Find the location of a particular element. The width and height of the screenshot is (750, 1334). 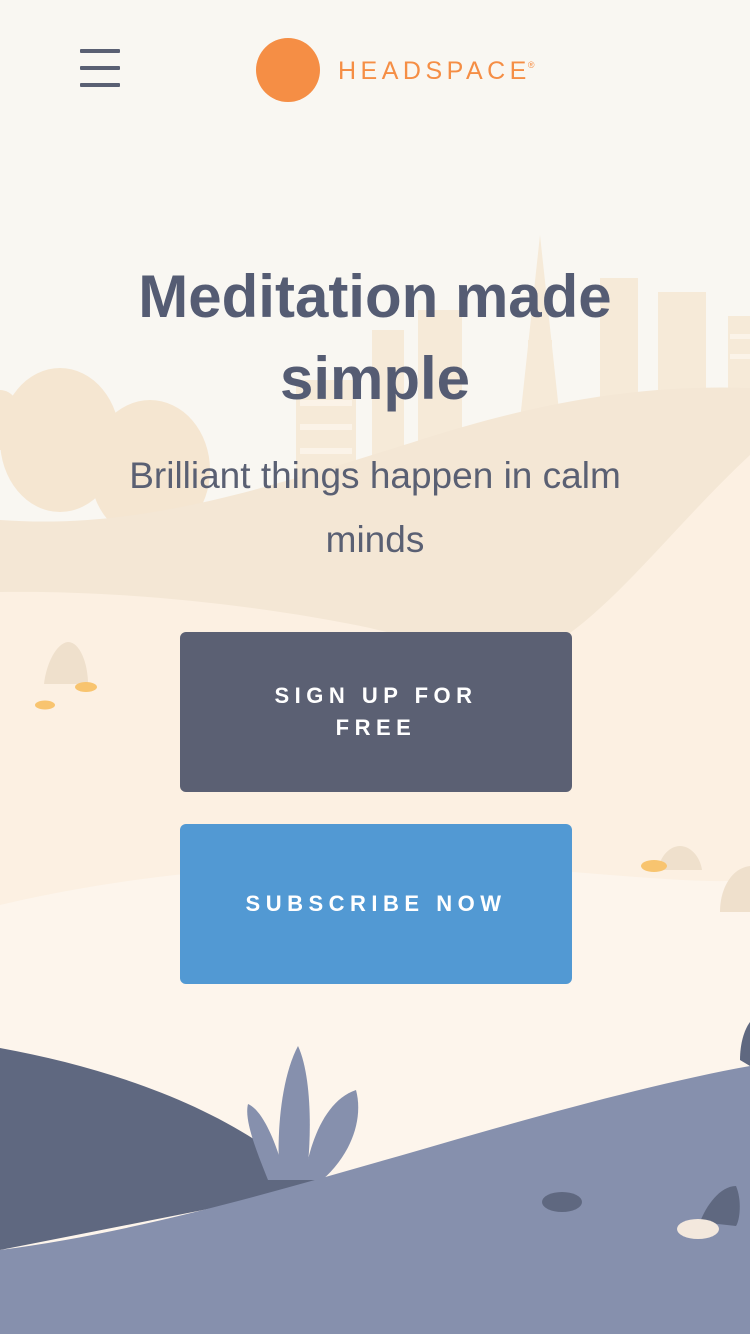

registered-mark: ® is located at coordinates (531, 64).